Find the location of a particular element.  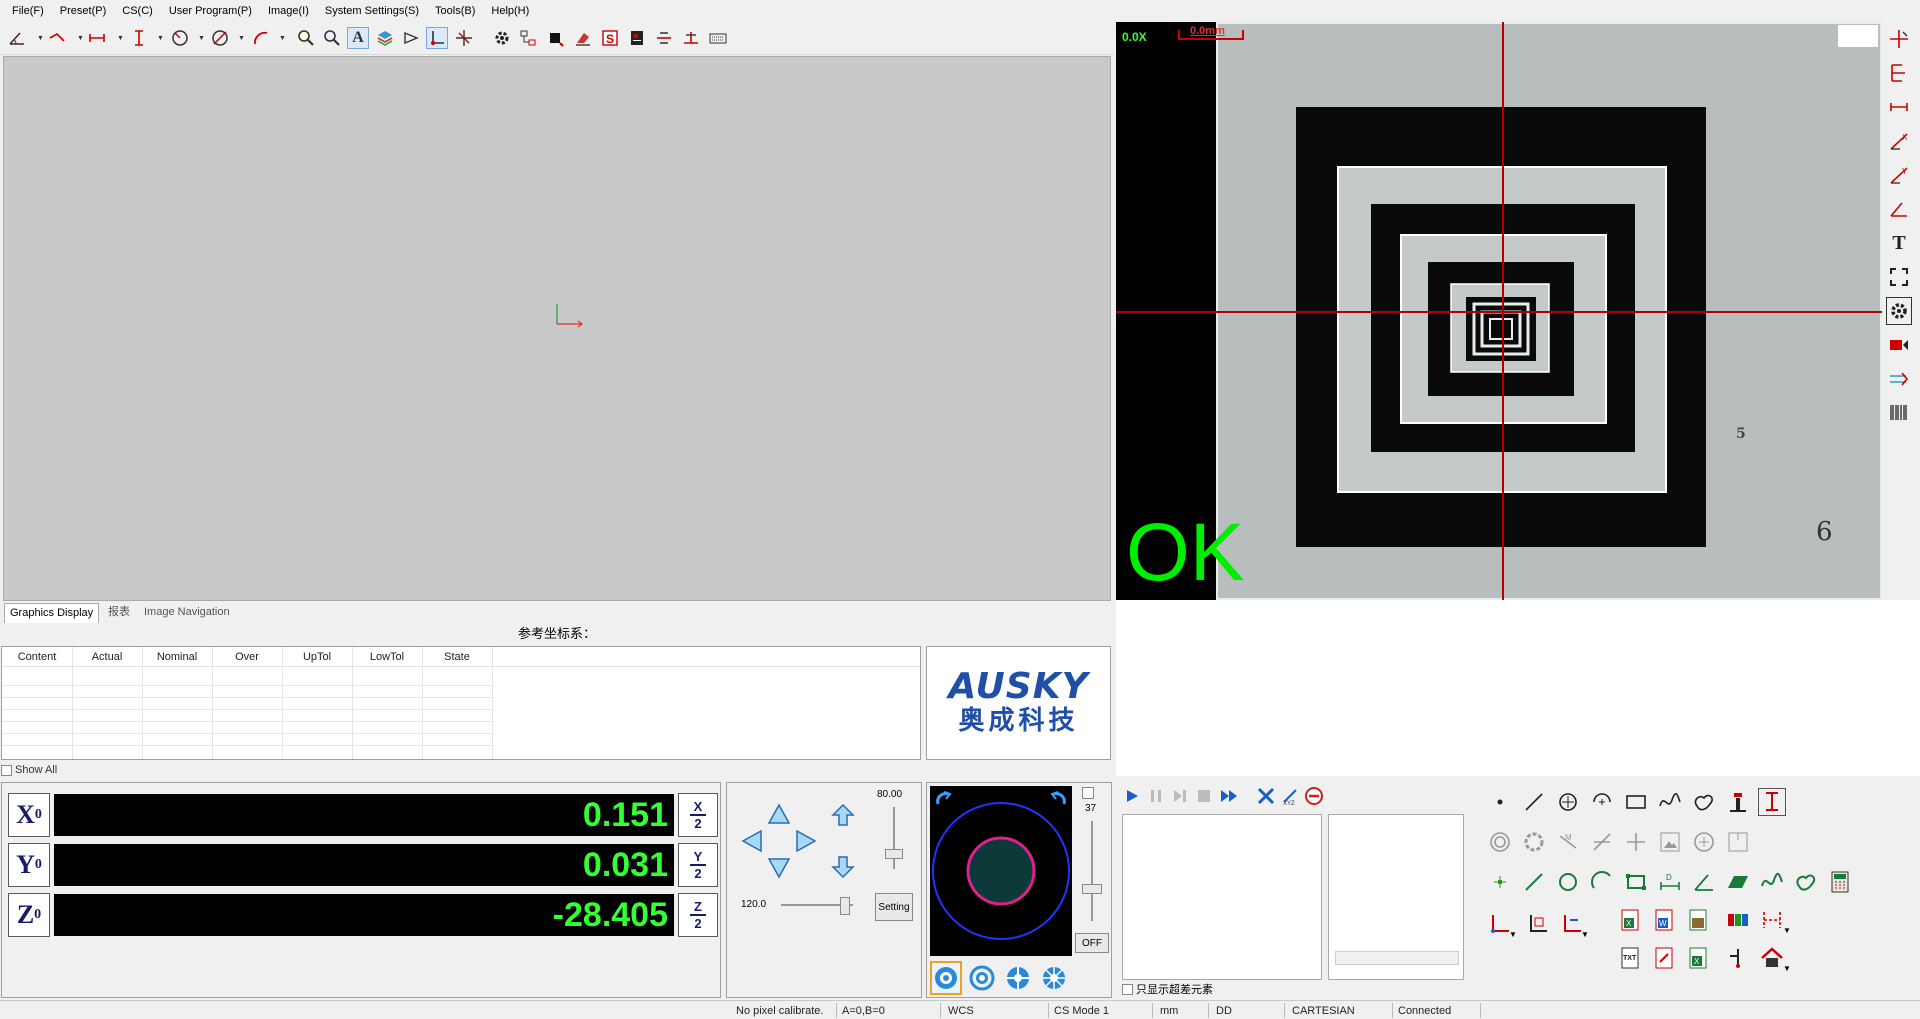

checkbox-icon is located at coordinates (6, 770).